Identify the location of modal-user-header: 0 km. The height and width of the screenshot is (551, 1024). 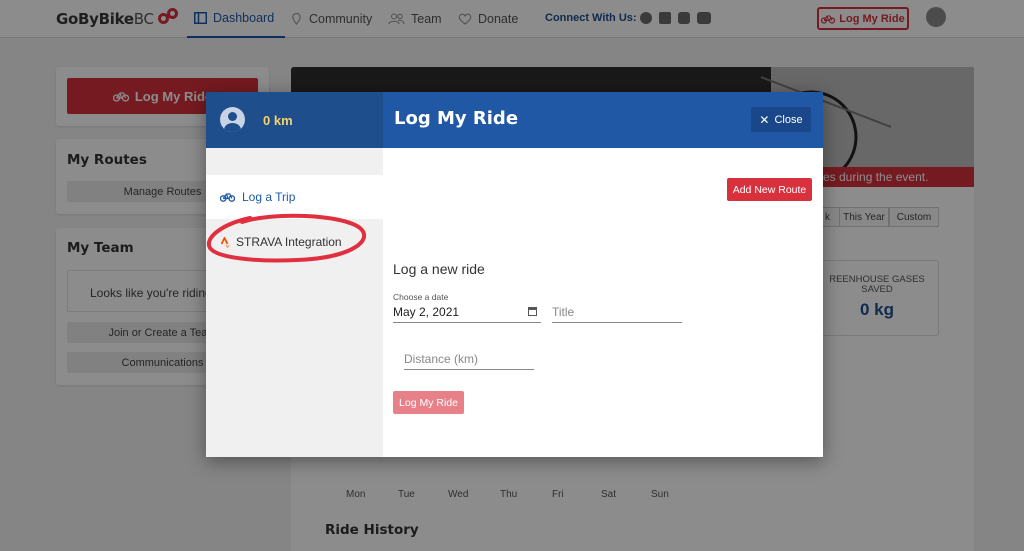
(294, 120).